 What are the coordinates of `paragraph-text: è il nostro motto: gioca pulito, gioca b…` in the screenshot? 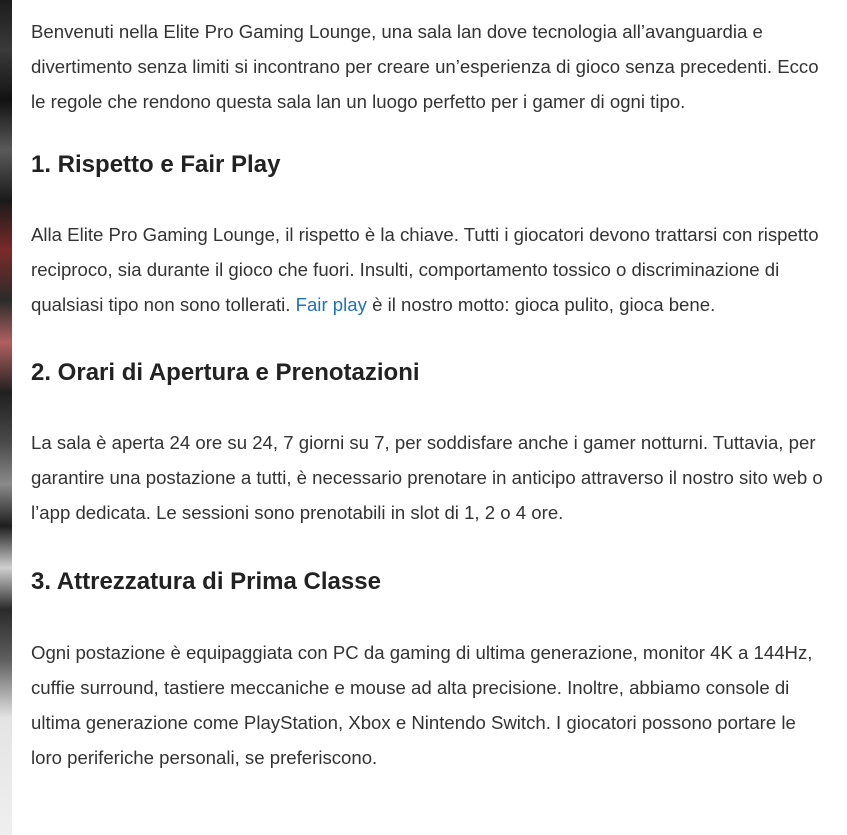 It's located at (541, 304).